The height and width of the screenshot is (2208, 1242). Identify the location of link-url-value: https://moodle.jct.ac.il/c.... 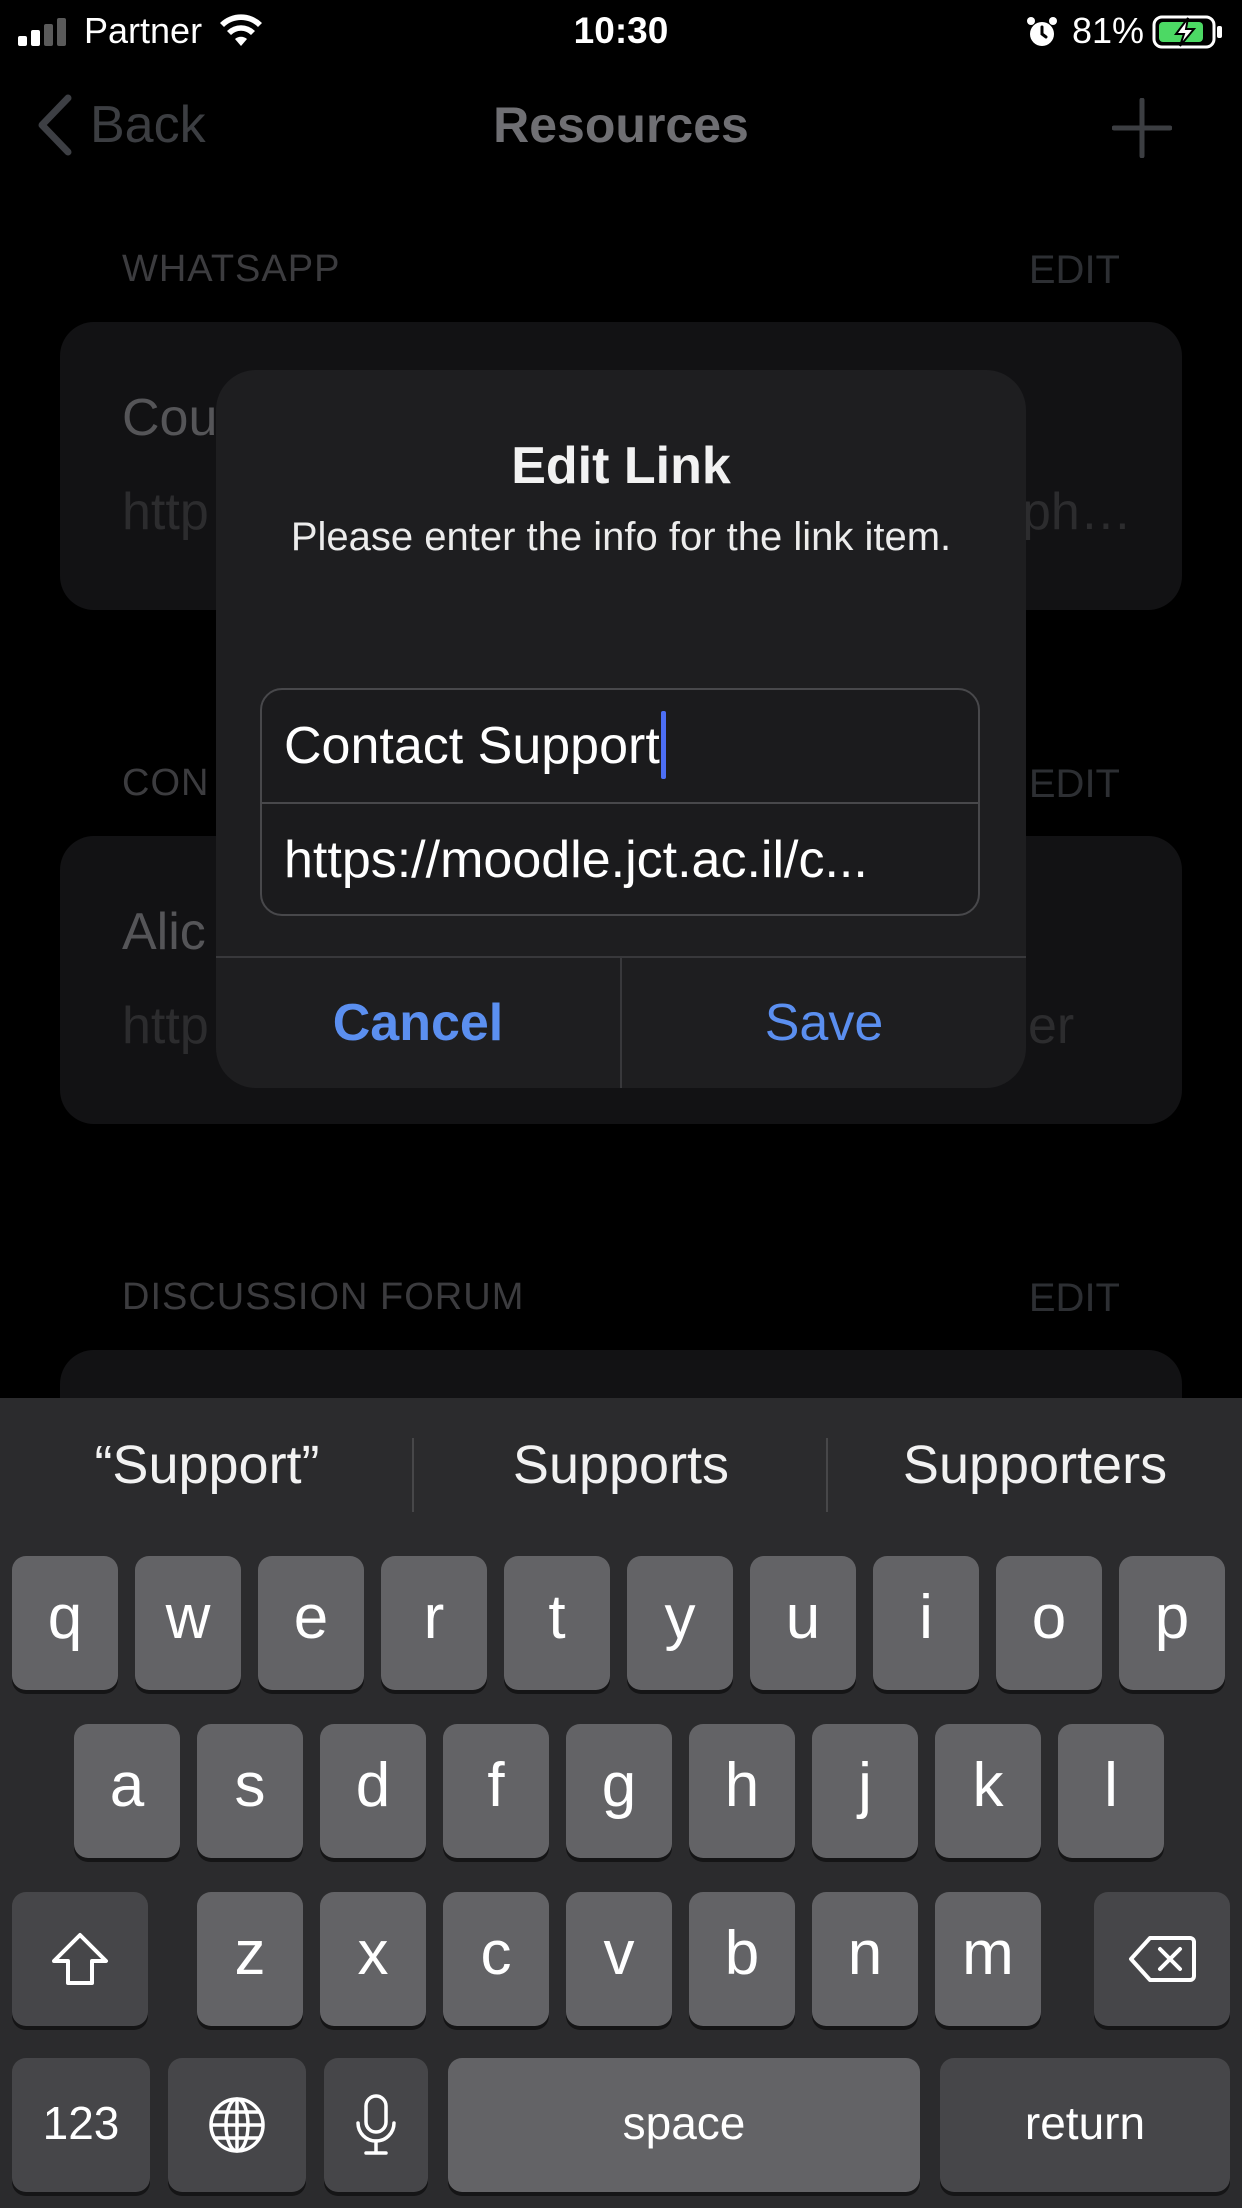
(576, 860).